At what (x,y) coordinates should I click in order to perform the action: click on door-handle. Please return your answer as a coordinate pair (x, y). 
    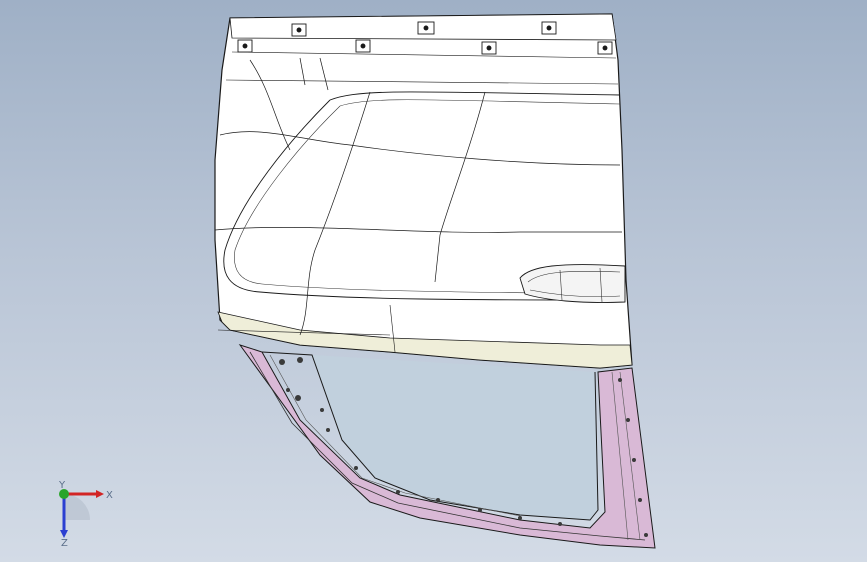
    Looking at the image, I should click on (572, 283).